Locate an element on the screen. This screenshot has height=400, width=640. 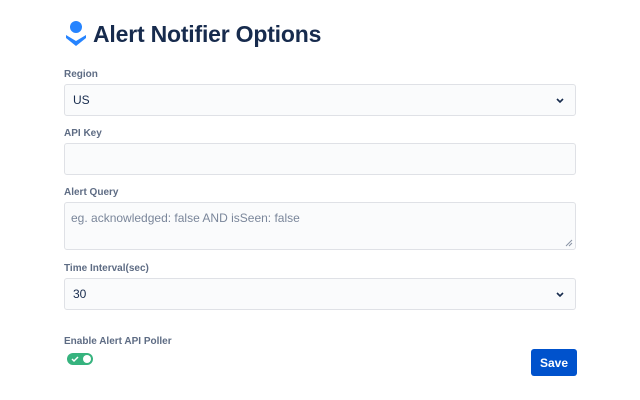
opsgenie-logo-icon is located at coordinates (76, 33).